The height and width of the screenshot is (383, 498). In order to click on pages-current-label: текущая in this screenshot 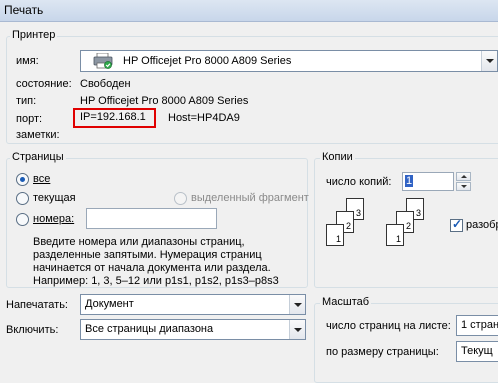, I will do `click(54, 198)`.